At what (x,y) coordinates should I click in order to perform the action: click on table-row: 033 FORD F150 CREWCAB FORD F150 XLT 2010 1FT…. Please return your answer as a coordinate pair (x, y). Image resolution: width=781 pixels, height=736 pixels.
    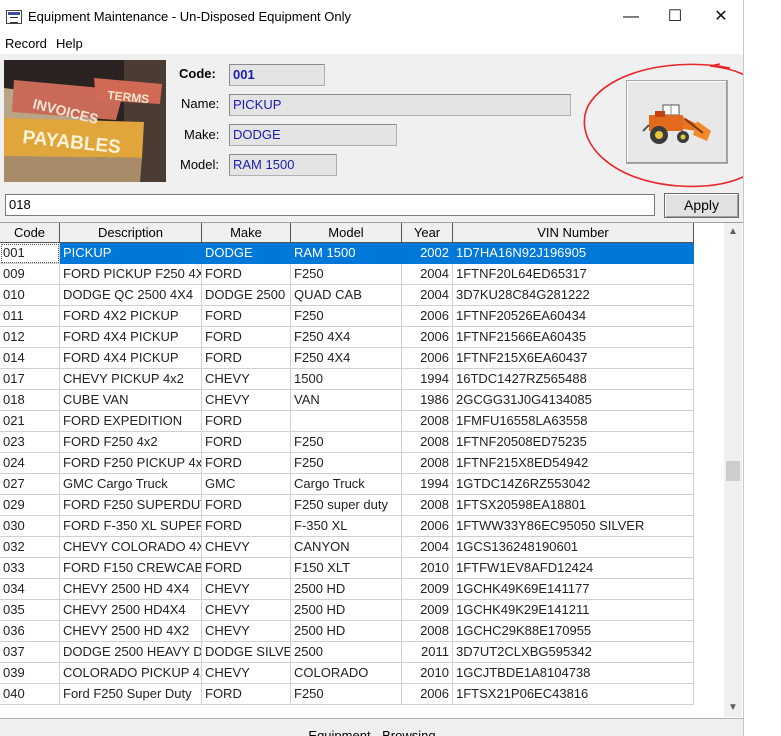
    Looking at the image, I should click on (347, 568).